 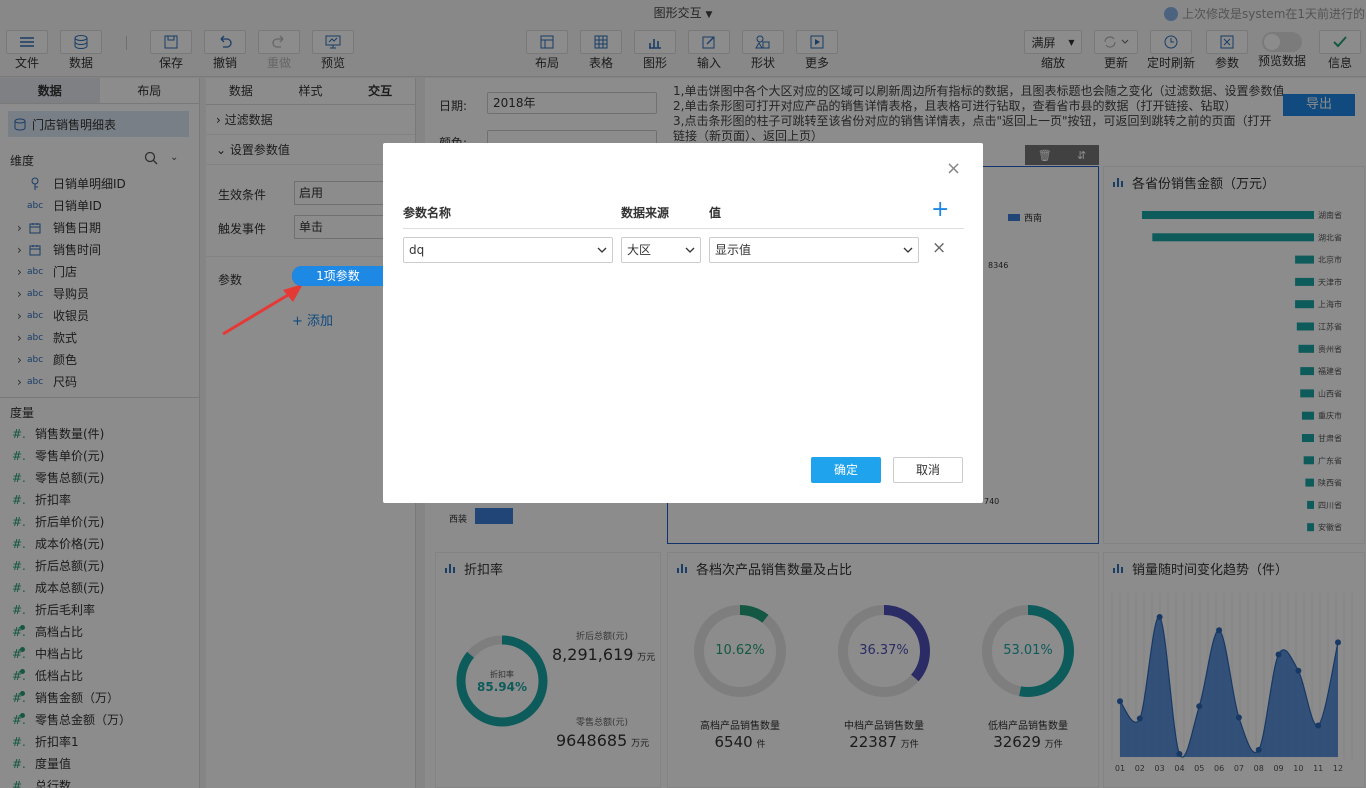 I want to click on remove-row-icon: ×, so click(x=939, y=248).